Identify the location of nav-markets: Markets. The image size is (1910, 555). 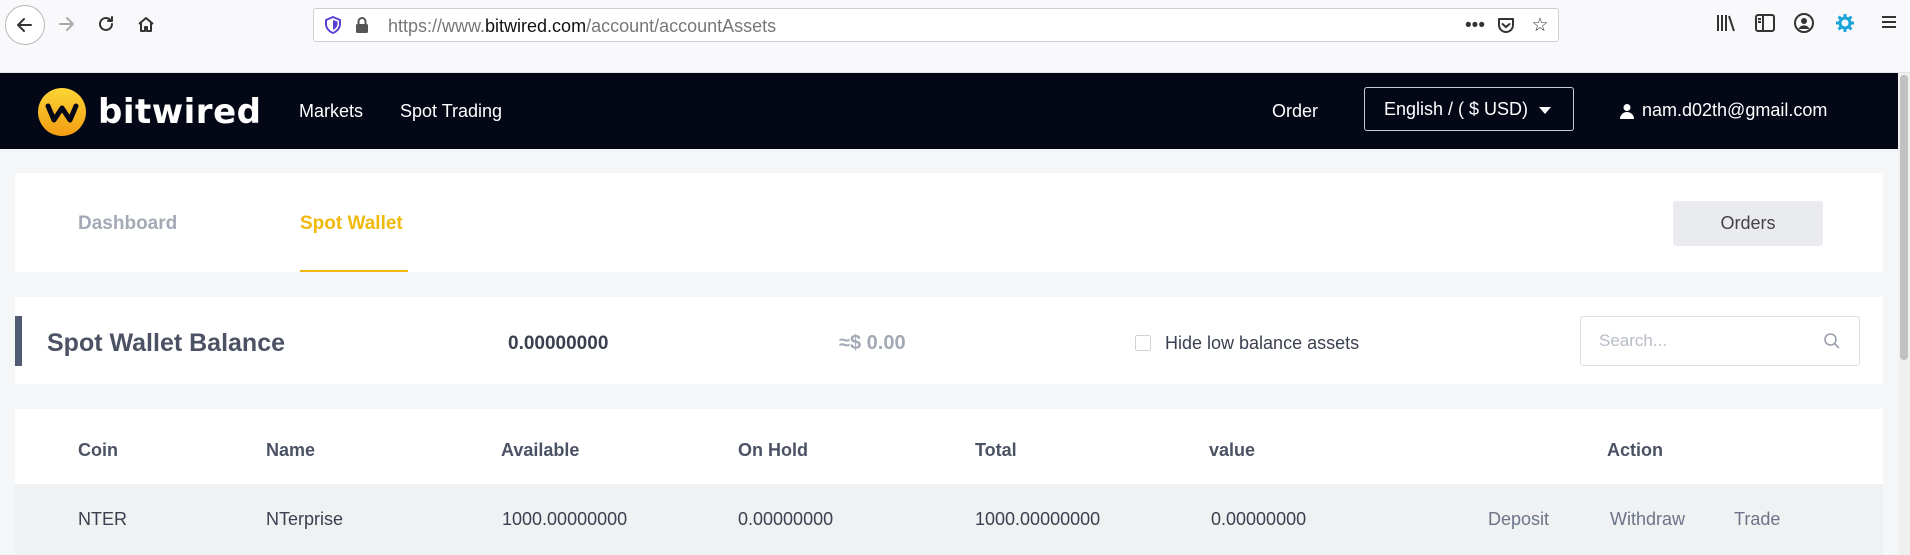
(331, 111).